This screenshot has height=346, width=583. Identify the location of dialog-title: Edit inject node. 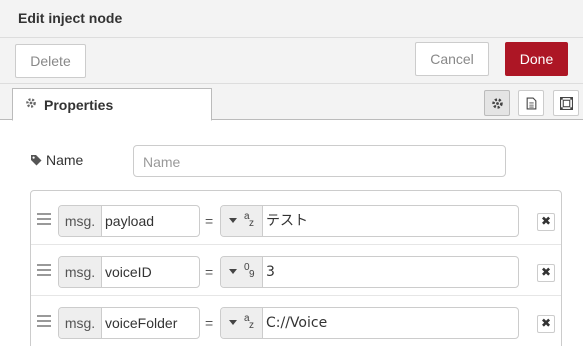
(70, 18).